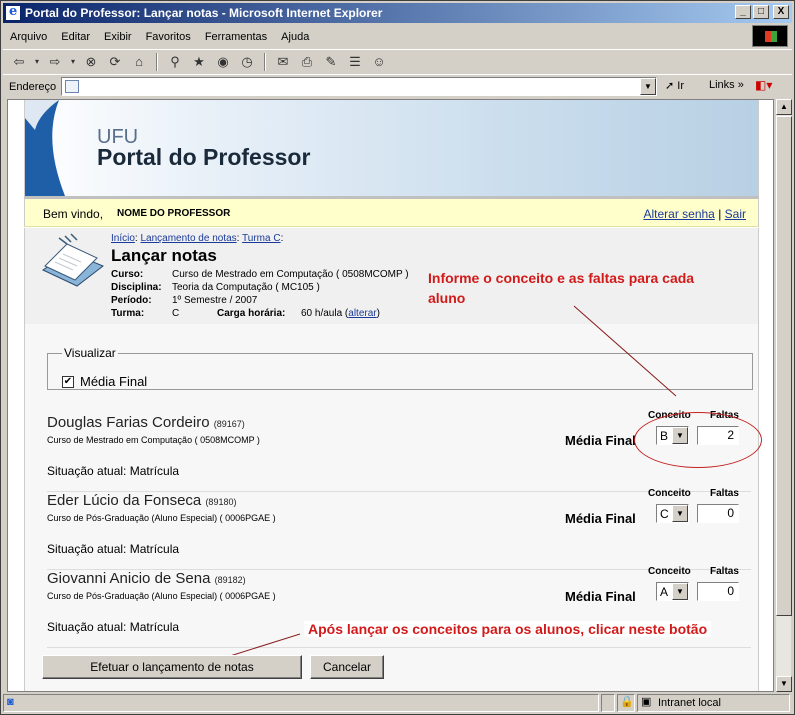  I want to click on menu-ferramentas: Ferramentas, so click(236, 37).